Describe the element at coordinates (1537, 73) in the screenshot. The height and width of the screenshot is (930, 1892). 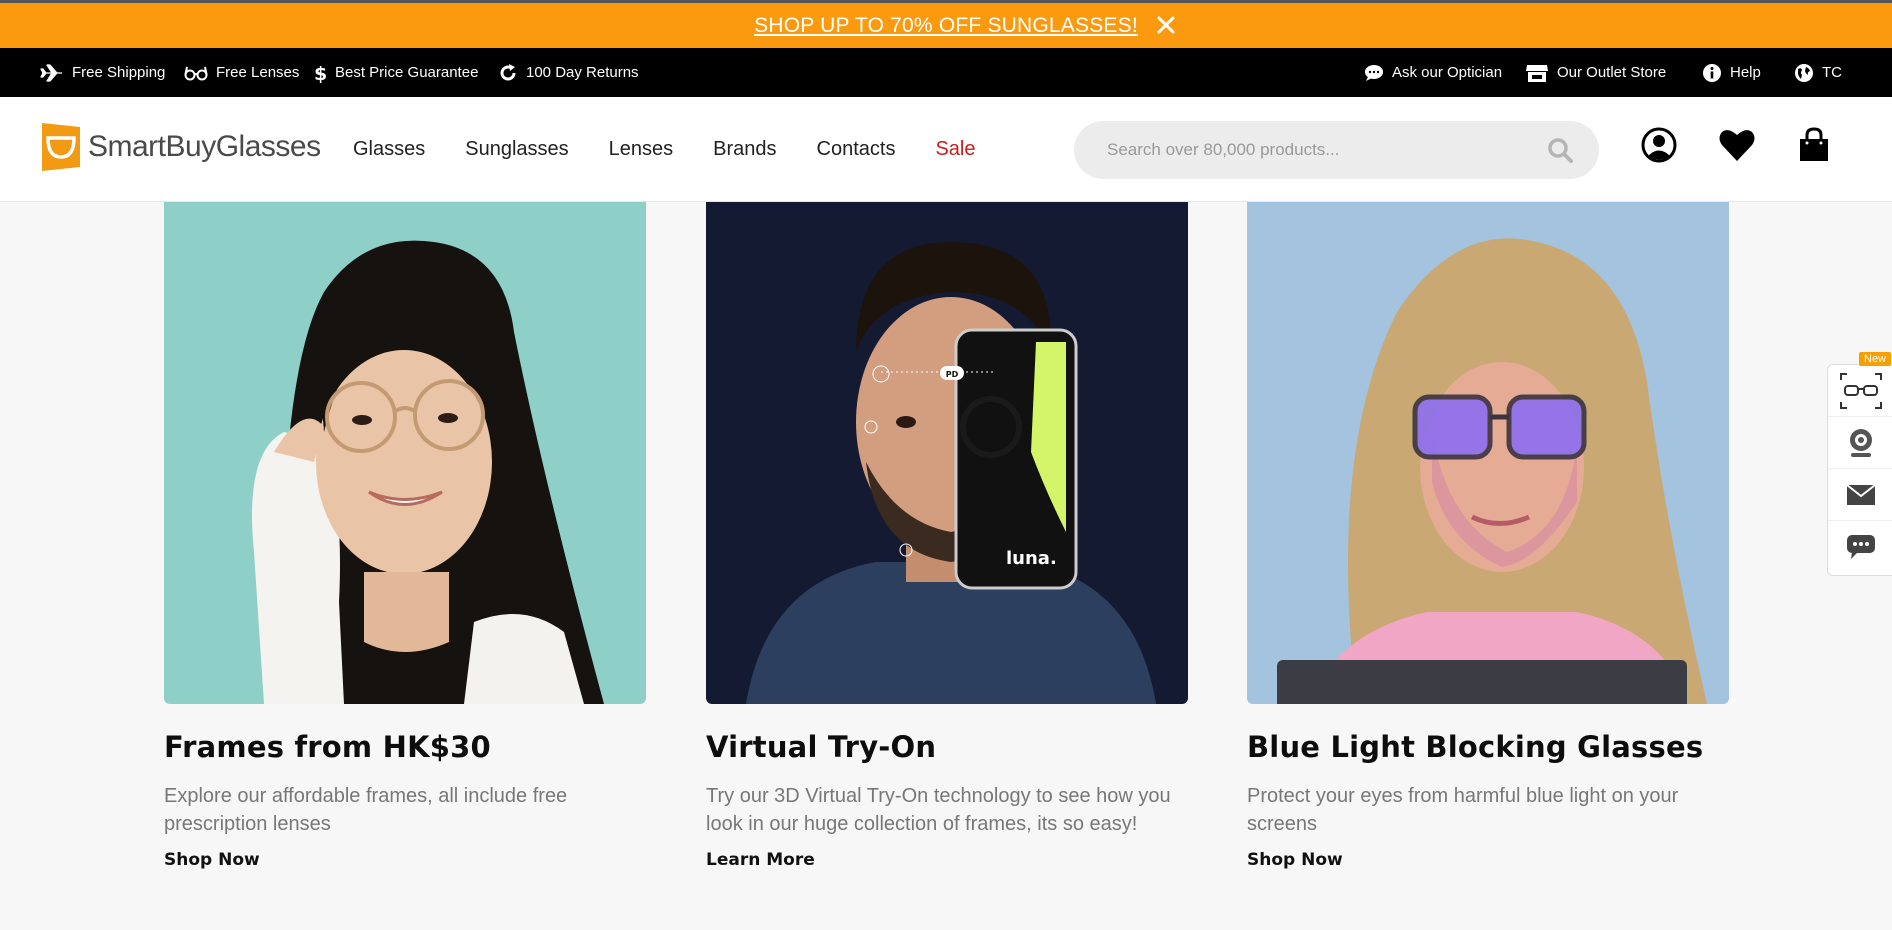
I see `store-icon` at that location.